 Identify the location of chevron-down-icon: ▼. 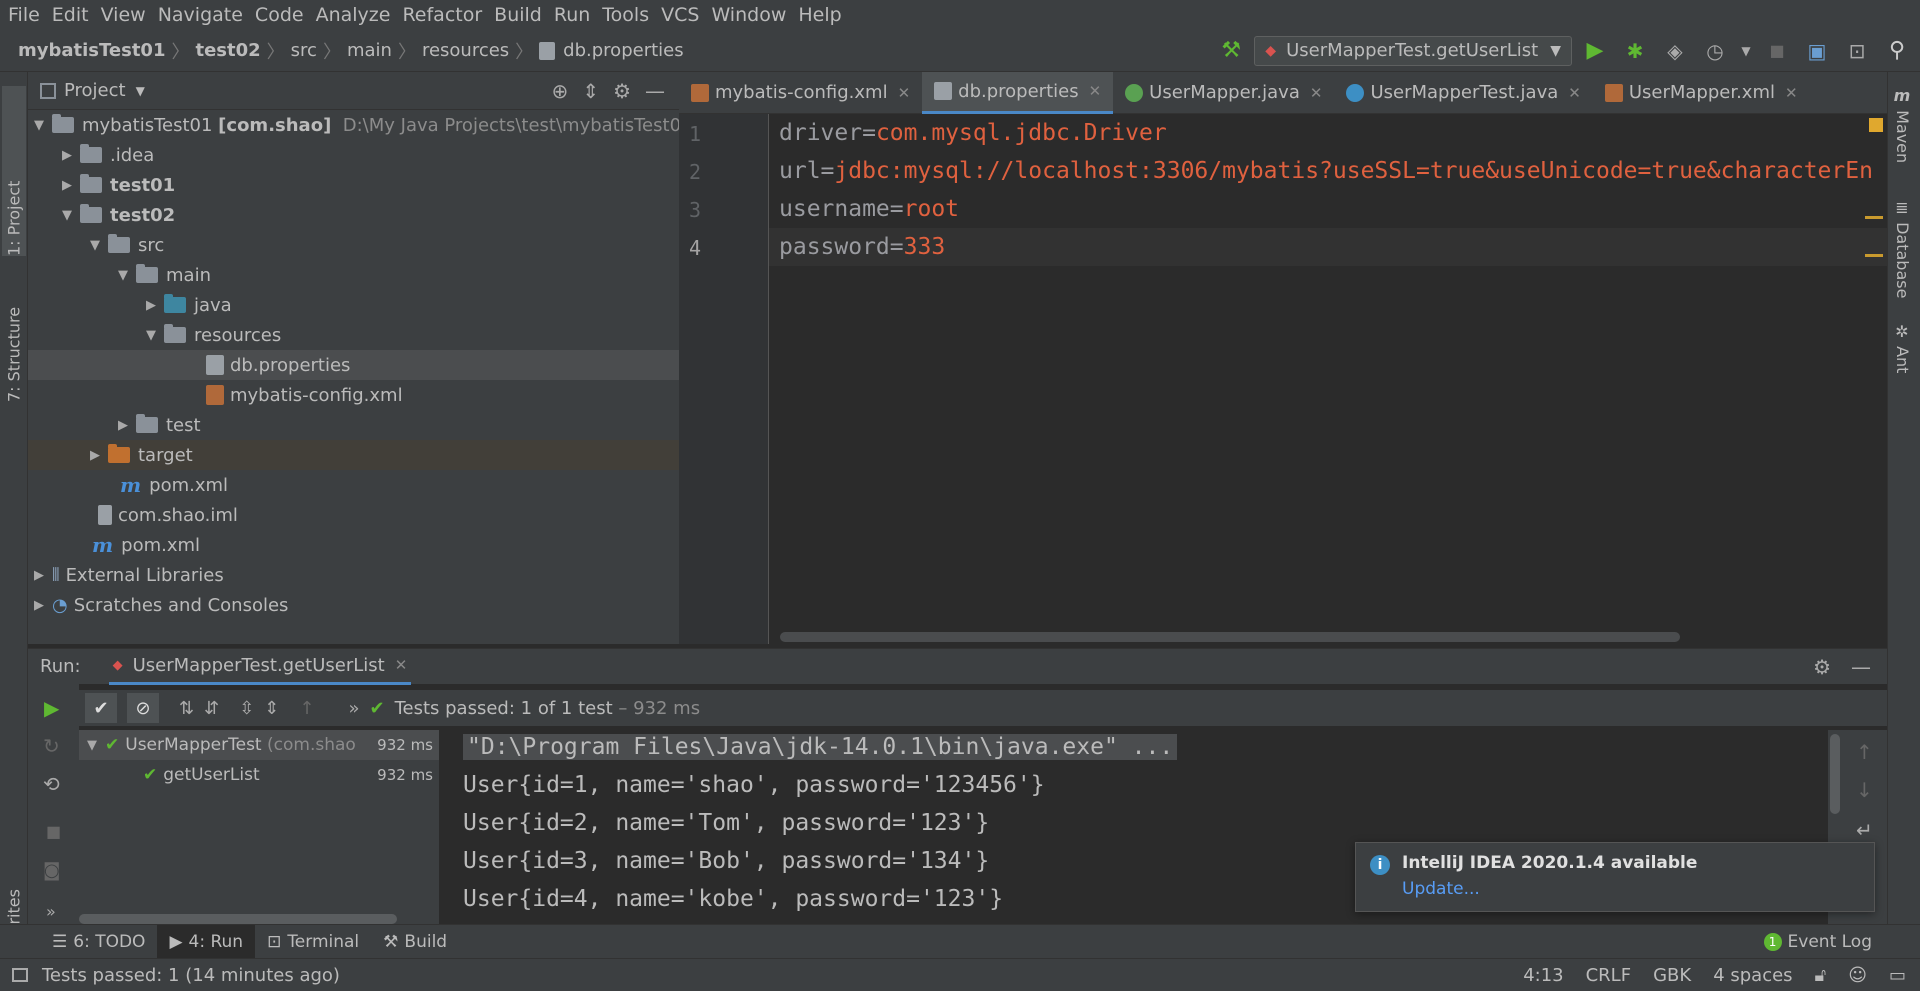
(140, 91).